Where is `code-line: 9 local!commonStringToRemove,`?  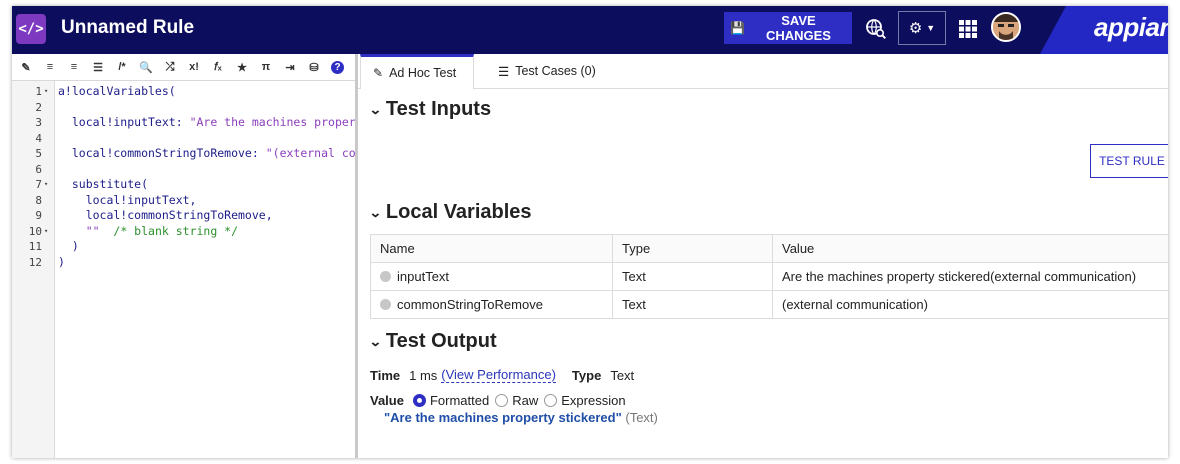
code-line: 9 local!commonStringToRemove, is located at coordinates (183, 216).